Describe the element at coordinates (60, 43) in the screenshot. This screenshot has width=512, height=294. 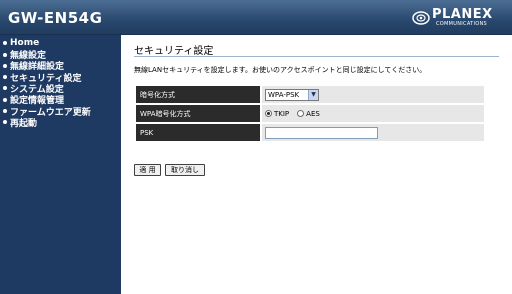
I see `sidebar-item-home: Home` at that location.